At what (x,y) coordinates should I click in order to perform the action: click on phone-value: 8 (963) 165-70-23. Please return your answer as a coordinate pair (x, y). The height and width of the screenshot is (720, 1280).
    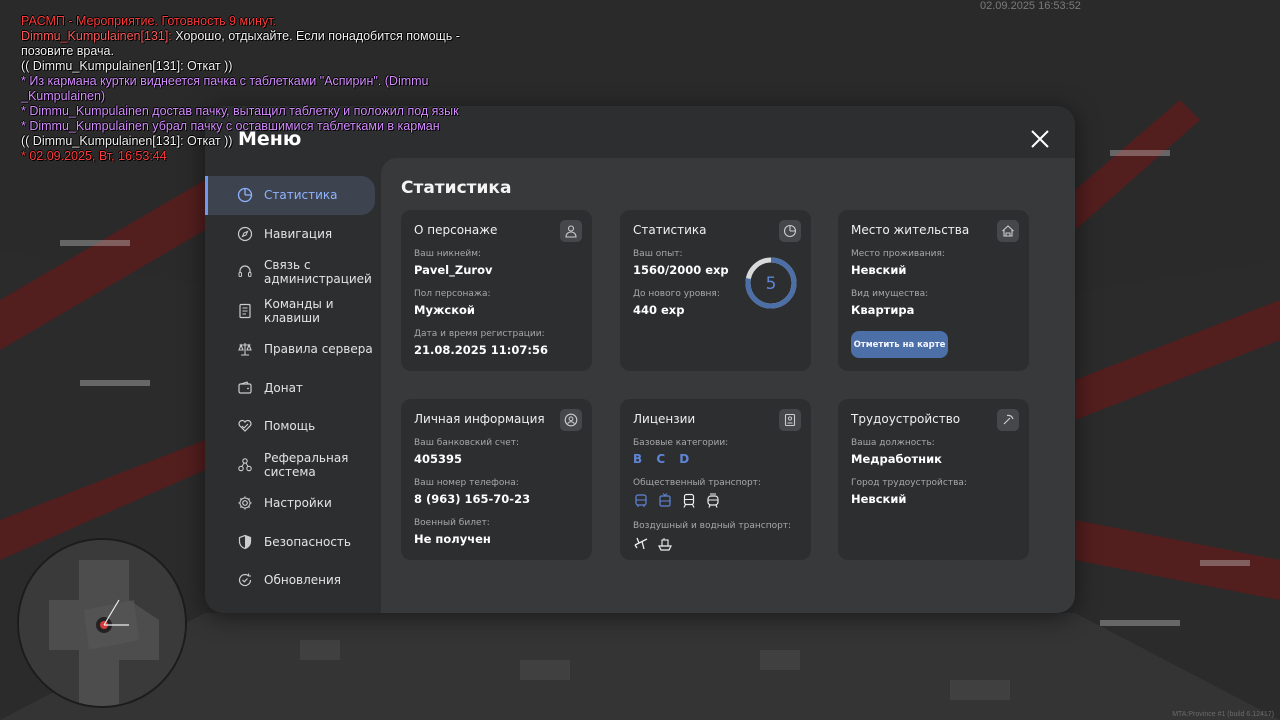
    Looking at the image, I should click on (472, 499).